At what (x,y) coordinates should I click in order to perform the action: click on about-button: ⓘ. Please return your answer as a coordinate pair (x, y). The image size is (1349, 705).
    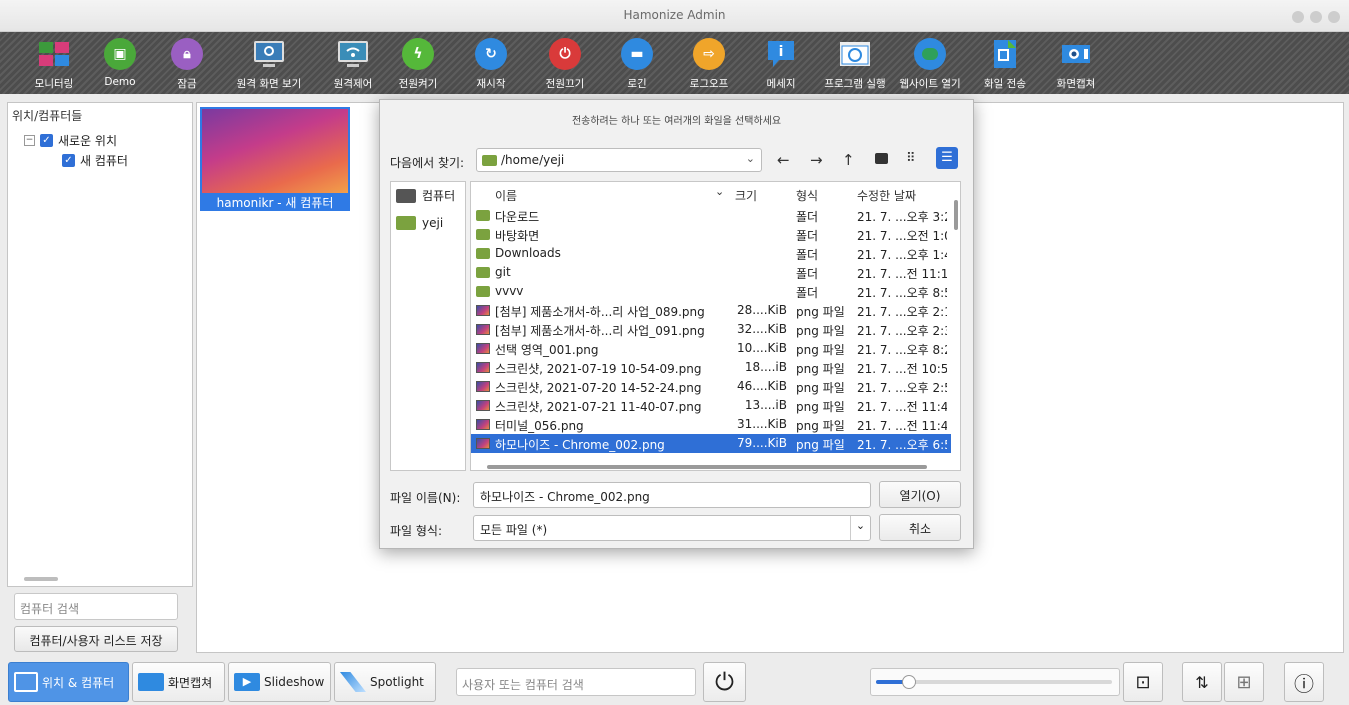
    Looking at the image, I should click on (1304, 682).